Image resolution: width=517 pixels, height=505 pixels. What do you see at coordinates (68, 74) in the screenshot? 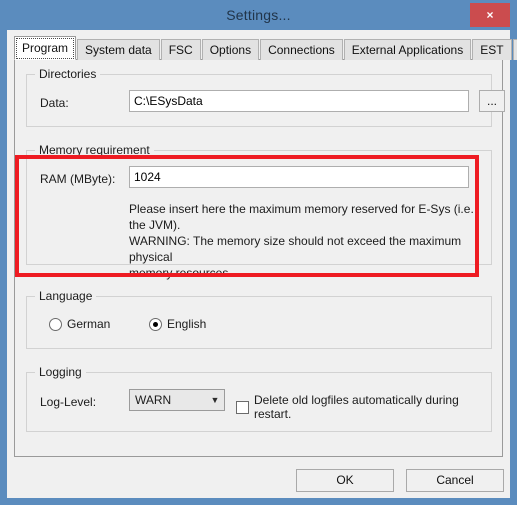
I see `directories-group-title: Directories` at bounding box center [68, 74].